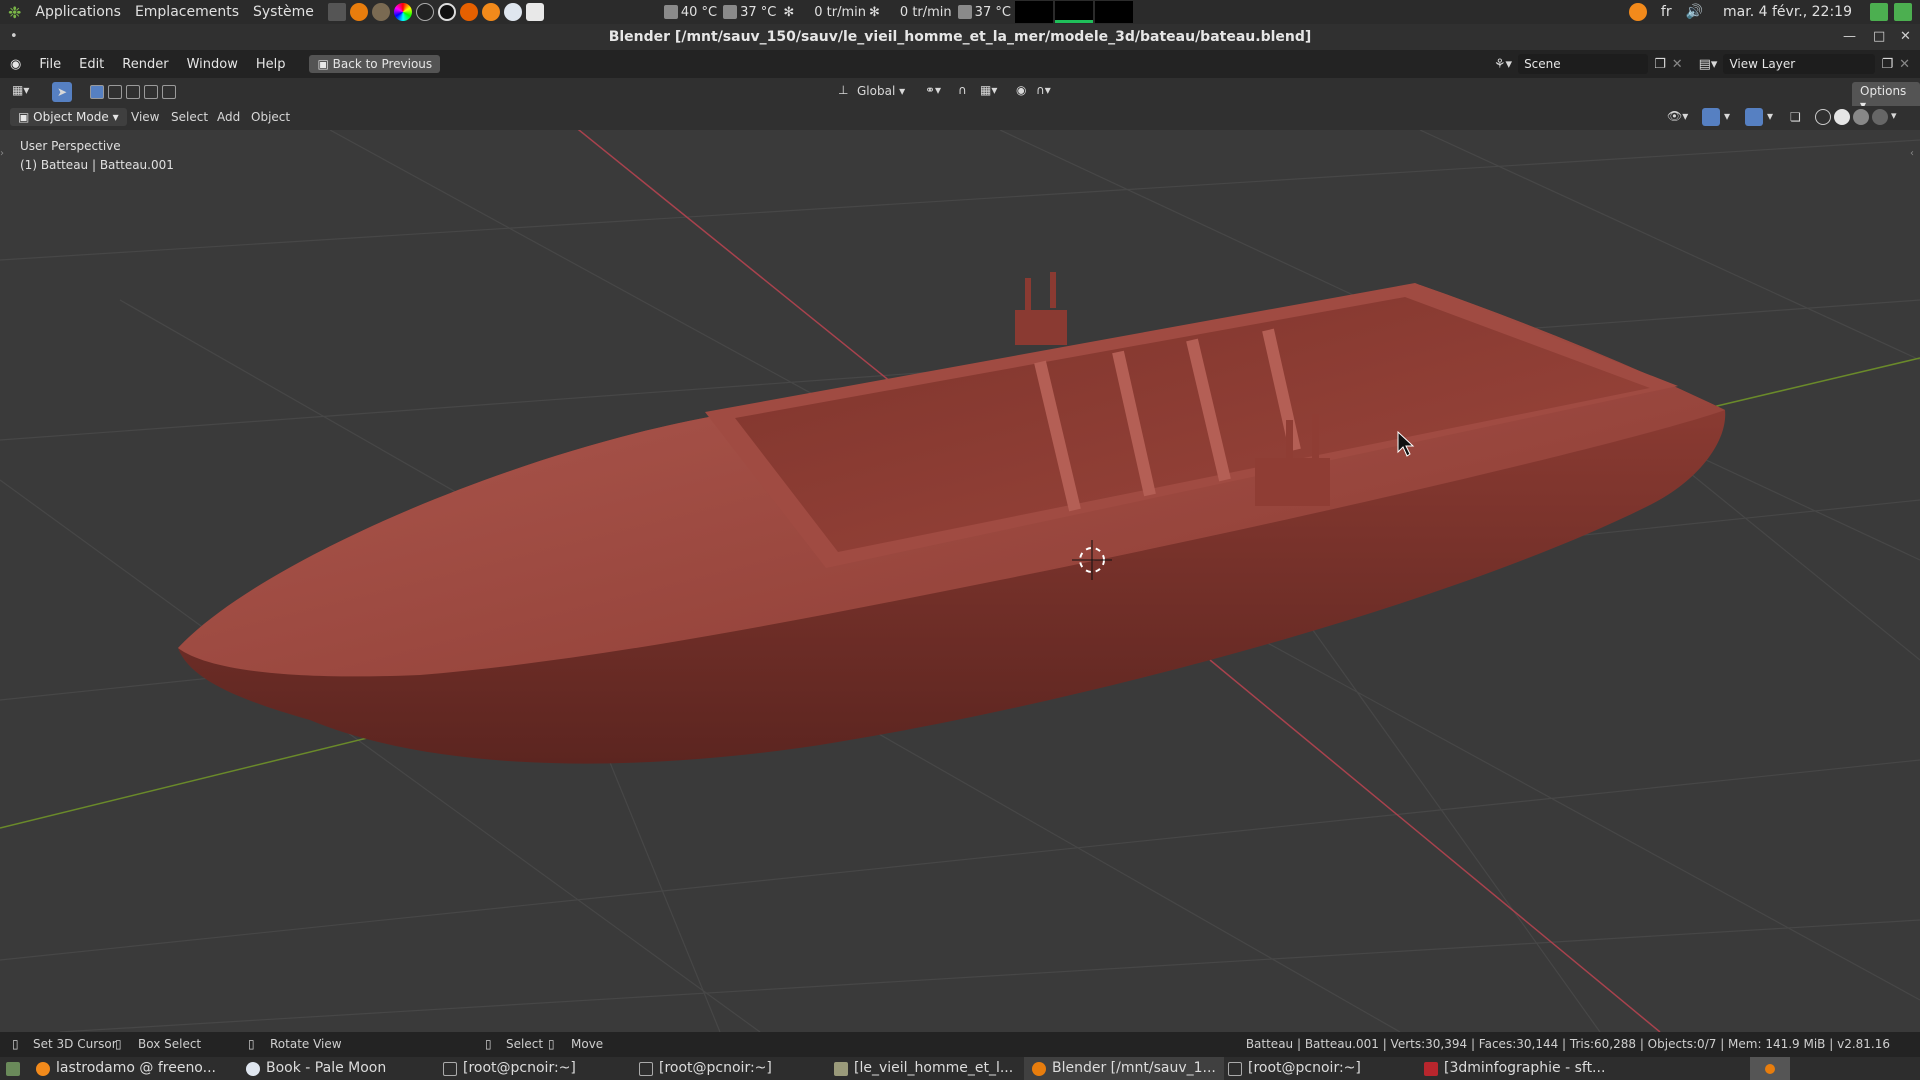 Image resolution: width=1920 pixels, height=1080 pixels. What do you see at coordinates (375, 64) in the screenshot?
I see `back-to-previous-button: ▣ Back to Previous` at bounding box center [375, 64].